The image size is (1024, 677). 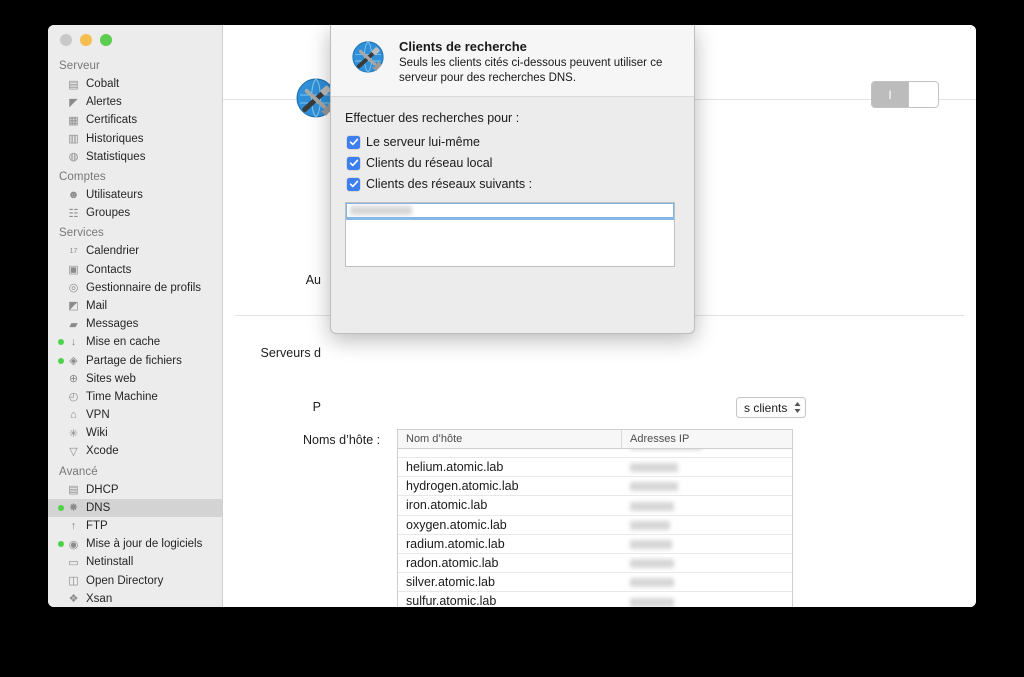 What do you see at coordinates (73, 361) in the screenshot?
I see `file-sharing-icon: ◈` at bounding box center [73, 361].